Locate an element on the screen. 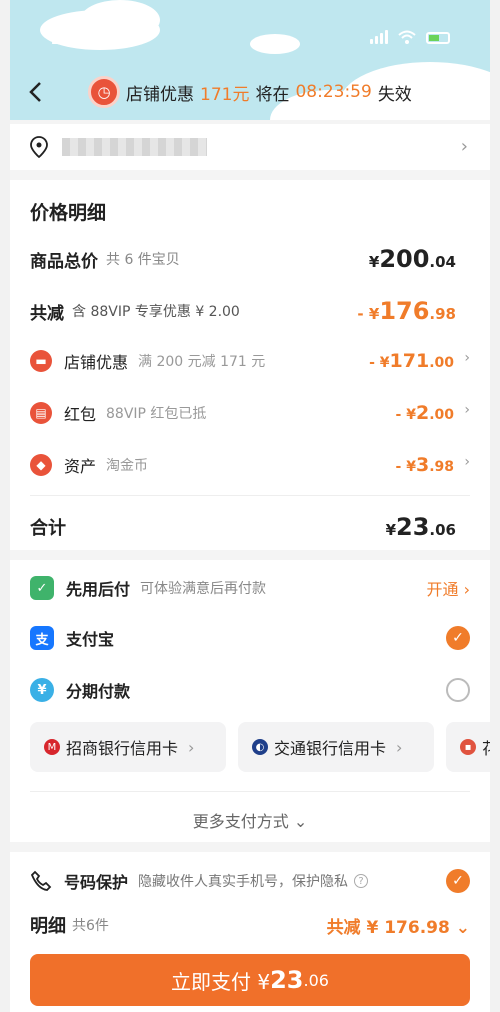 The height and width of the screenshot is (1012, 500). system-icons is located at coordinates (410, 37).